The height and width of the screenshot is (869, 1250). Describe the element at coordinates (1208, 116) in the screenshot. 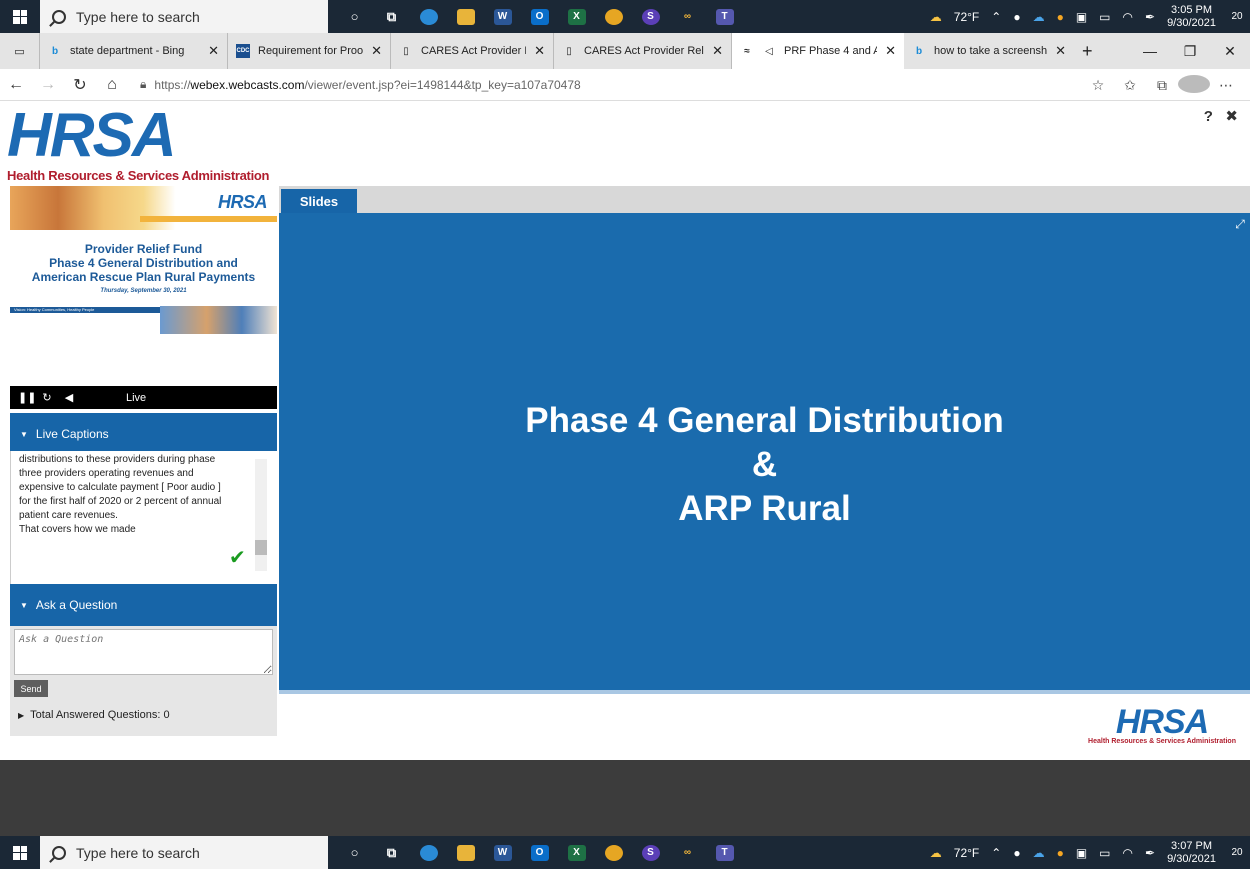

I see `help-icon: ?` at that location.